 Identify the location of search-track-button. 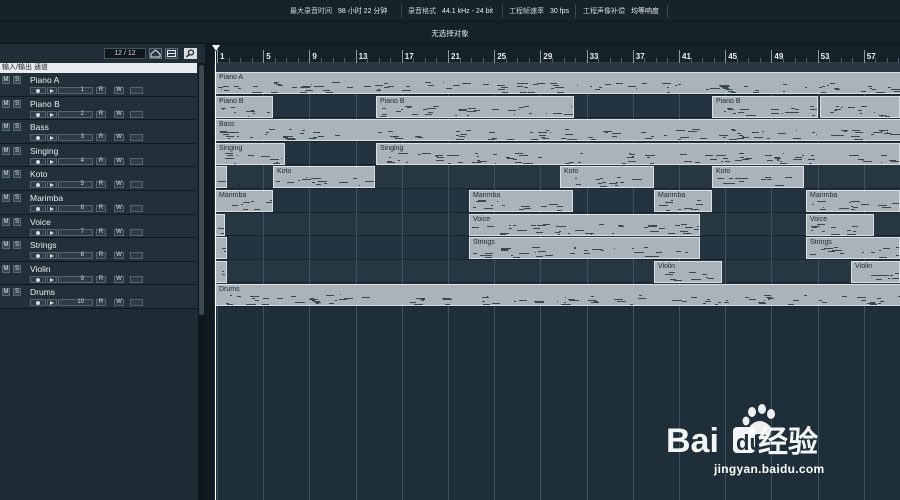
(190, 53).